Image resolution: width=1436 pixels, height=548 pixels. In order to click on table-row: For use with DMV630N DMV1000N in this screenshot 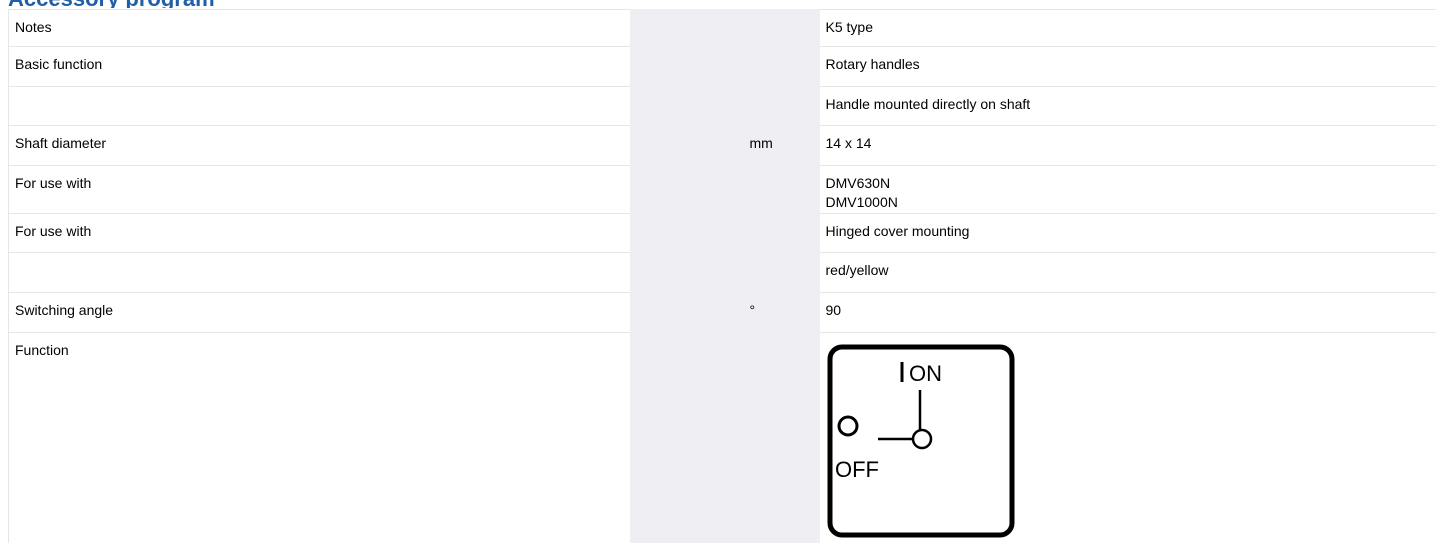, I will do `click(722, 189)`.